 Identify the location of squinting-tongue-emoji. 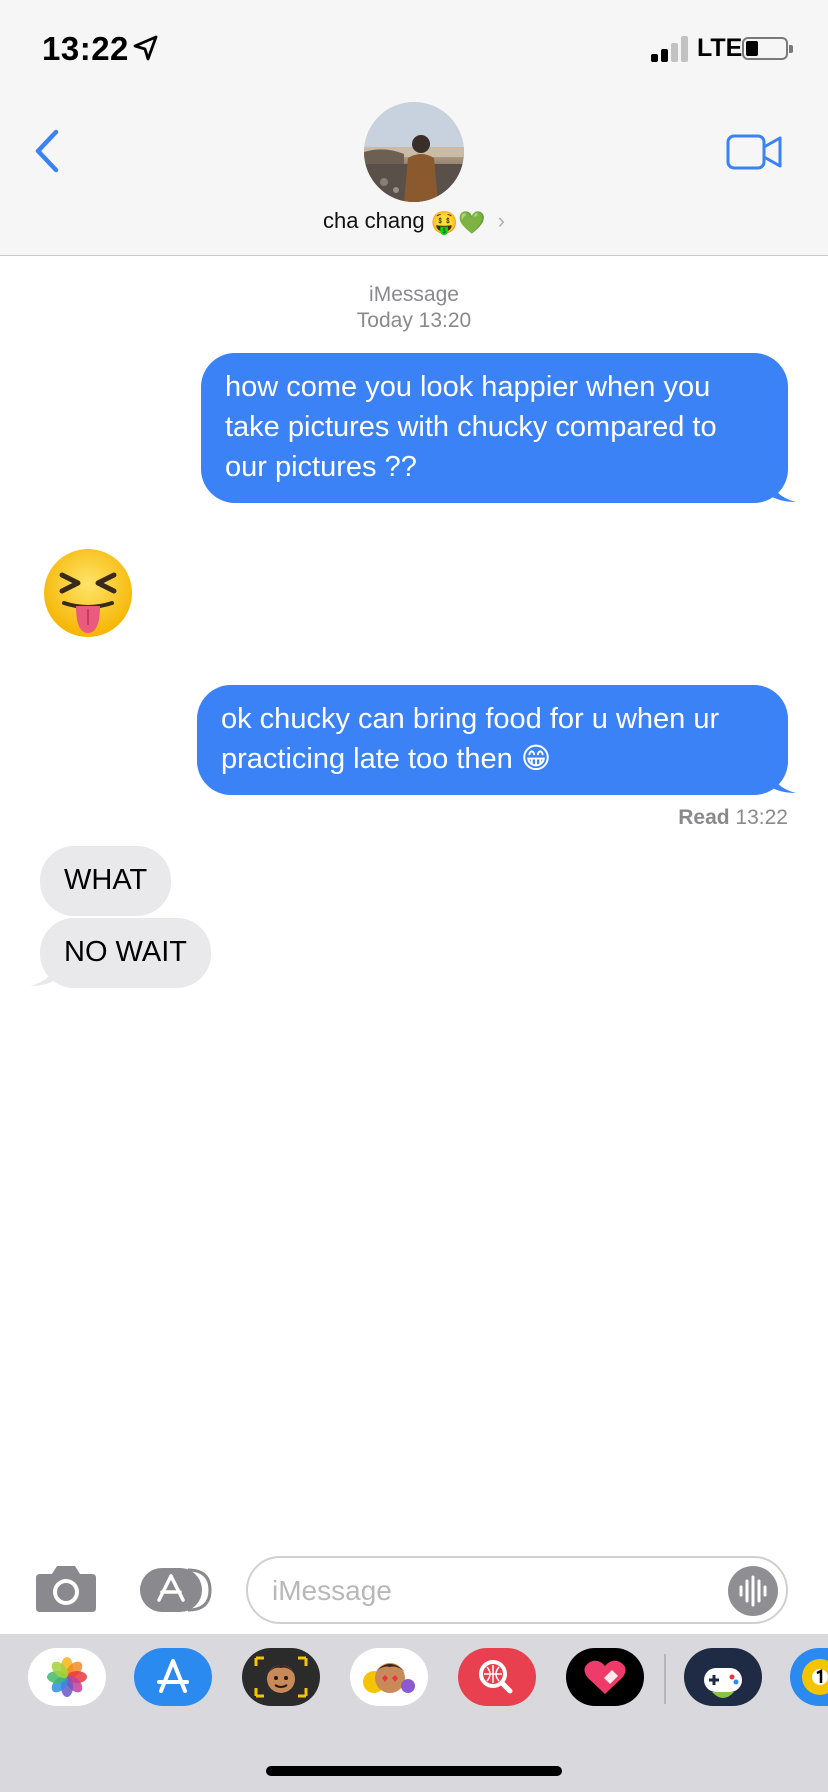
(88, 593).